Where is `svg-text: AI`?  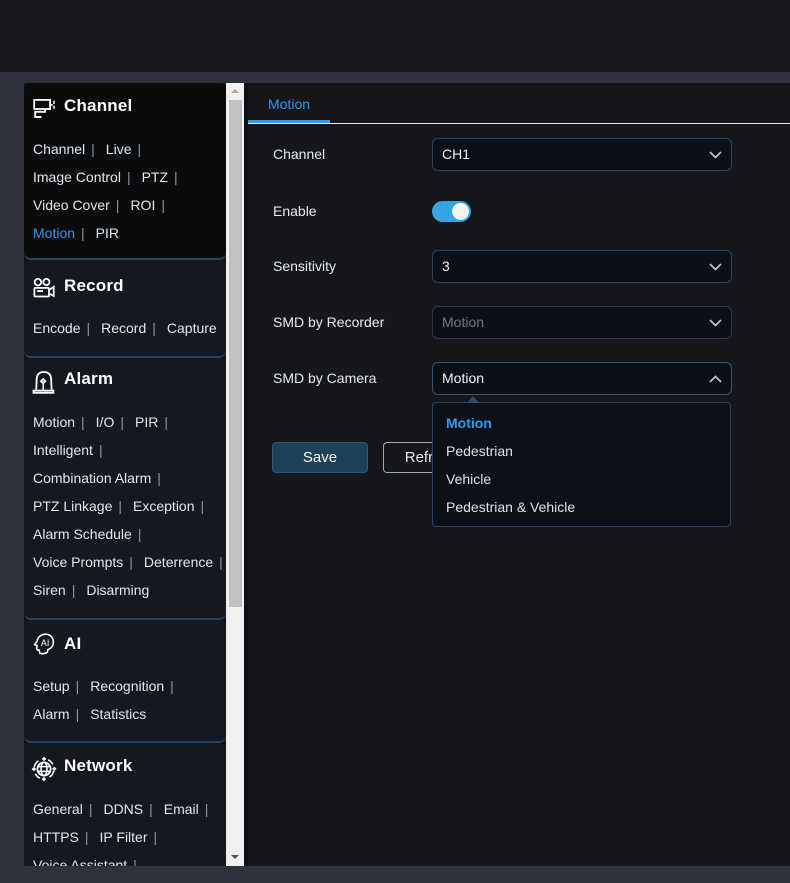
svg-text: AI is located at coordinates (45, 643).